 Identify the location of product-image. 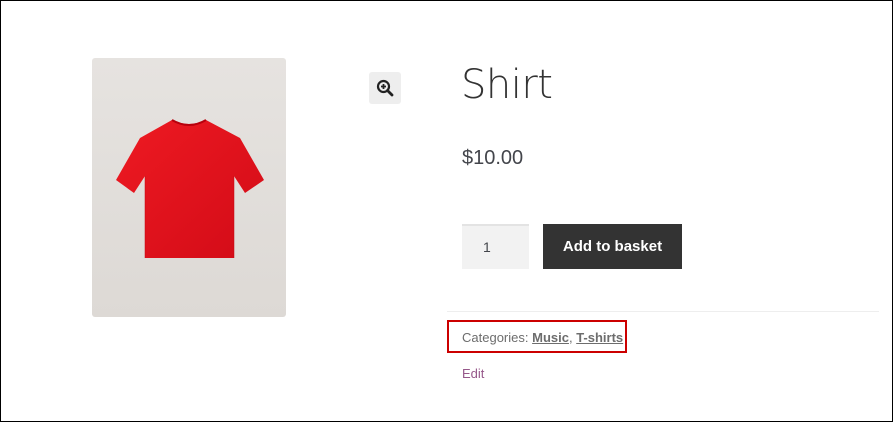
(189, 187).